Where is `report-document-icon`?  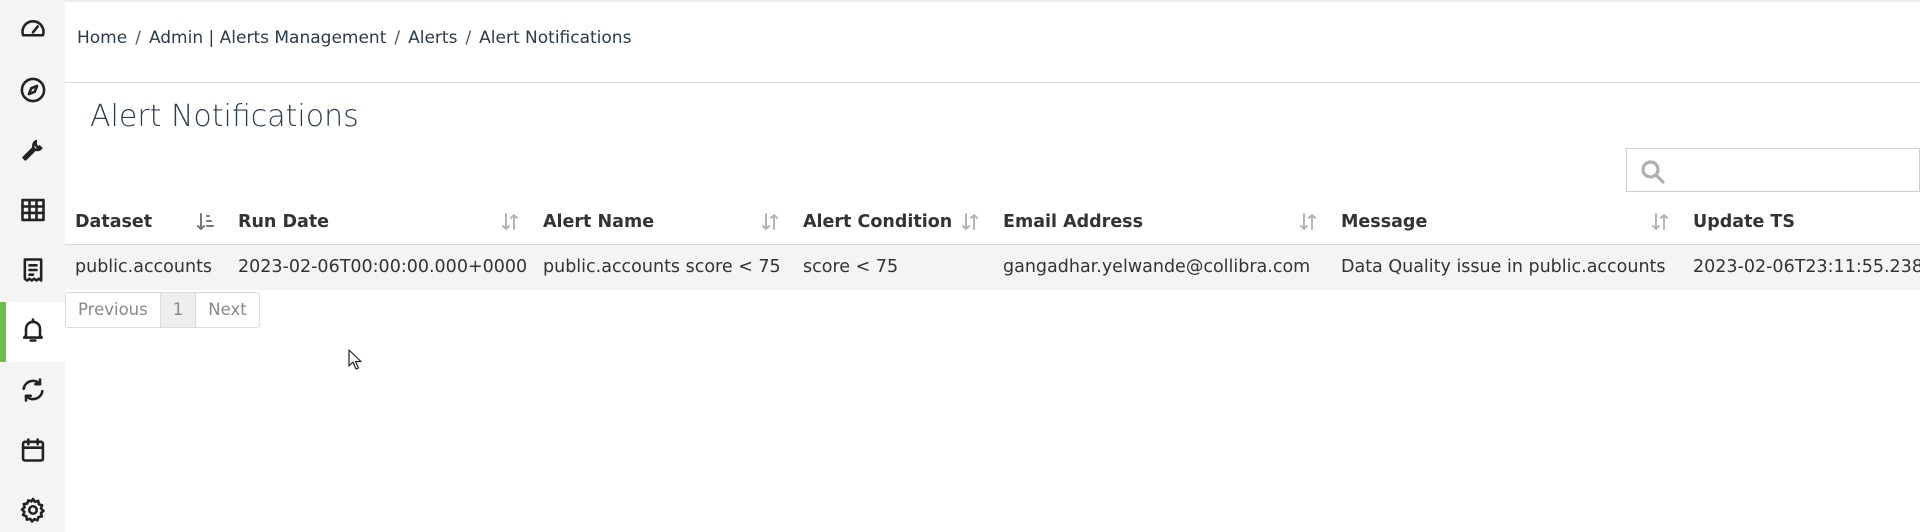
report-document-icon is located at coordinates (33, 272).